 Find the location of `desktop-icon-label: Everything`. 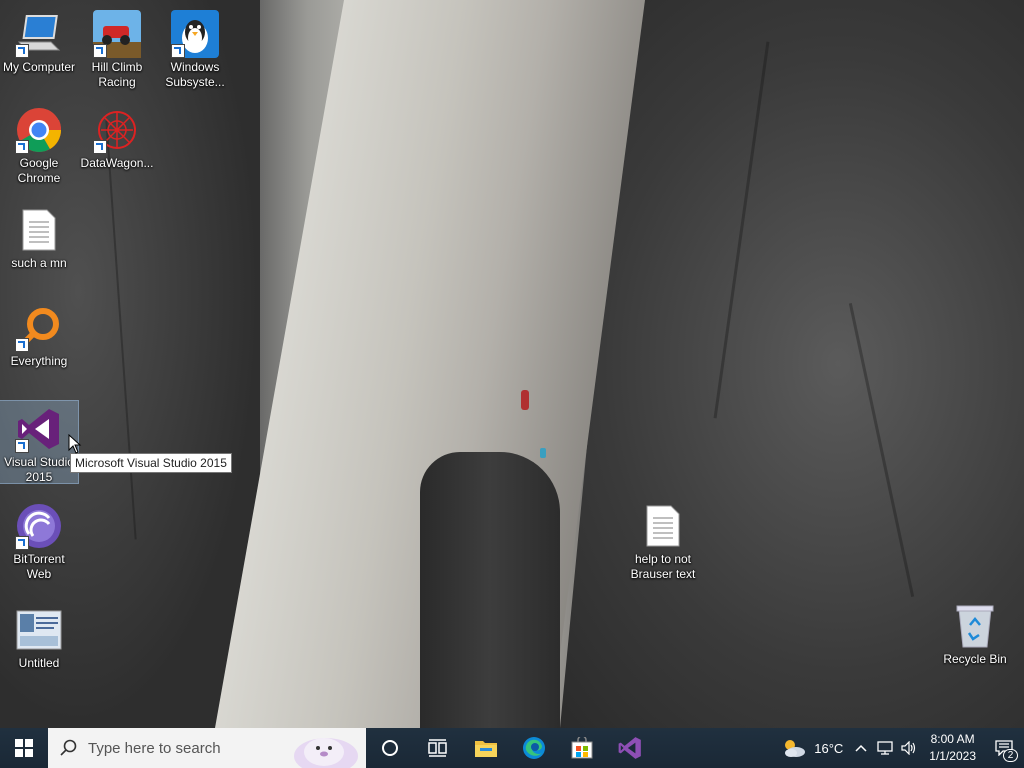

desktop-icon-label: Everything is located at coordinates (39, 361).